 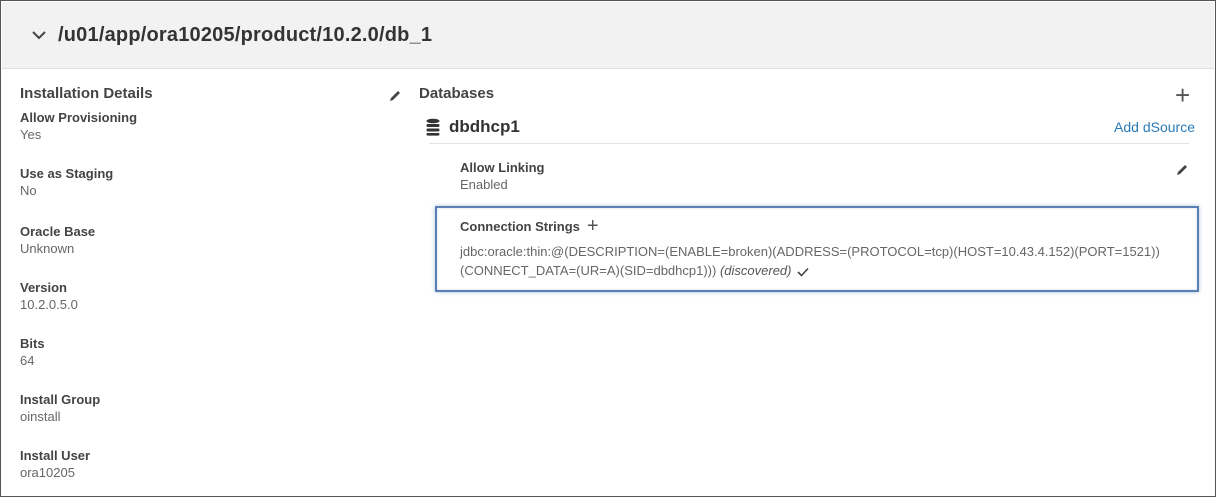 What do you see at coordinates (803, 272) in the screenshot?
I see `checkmark-icon` at bounding box center [803, 272].